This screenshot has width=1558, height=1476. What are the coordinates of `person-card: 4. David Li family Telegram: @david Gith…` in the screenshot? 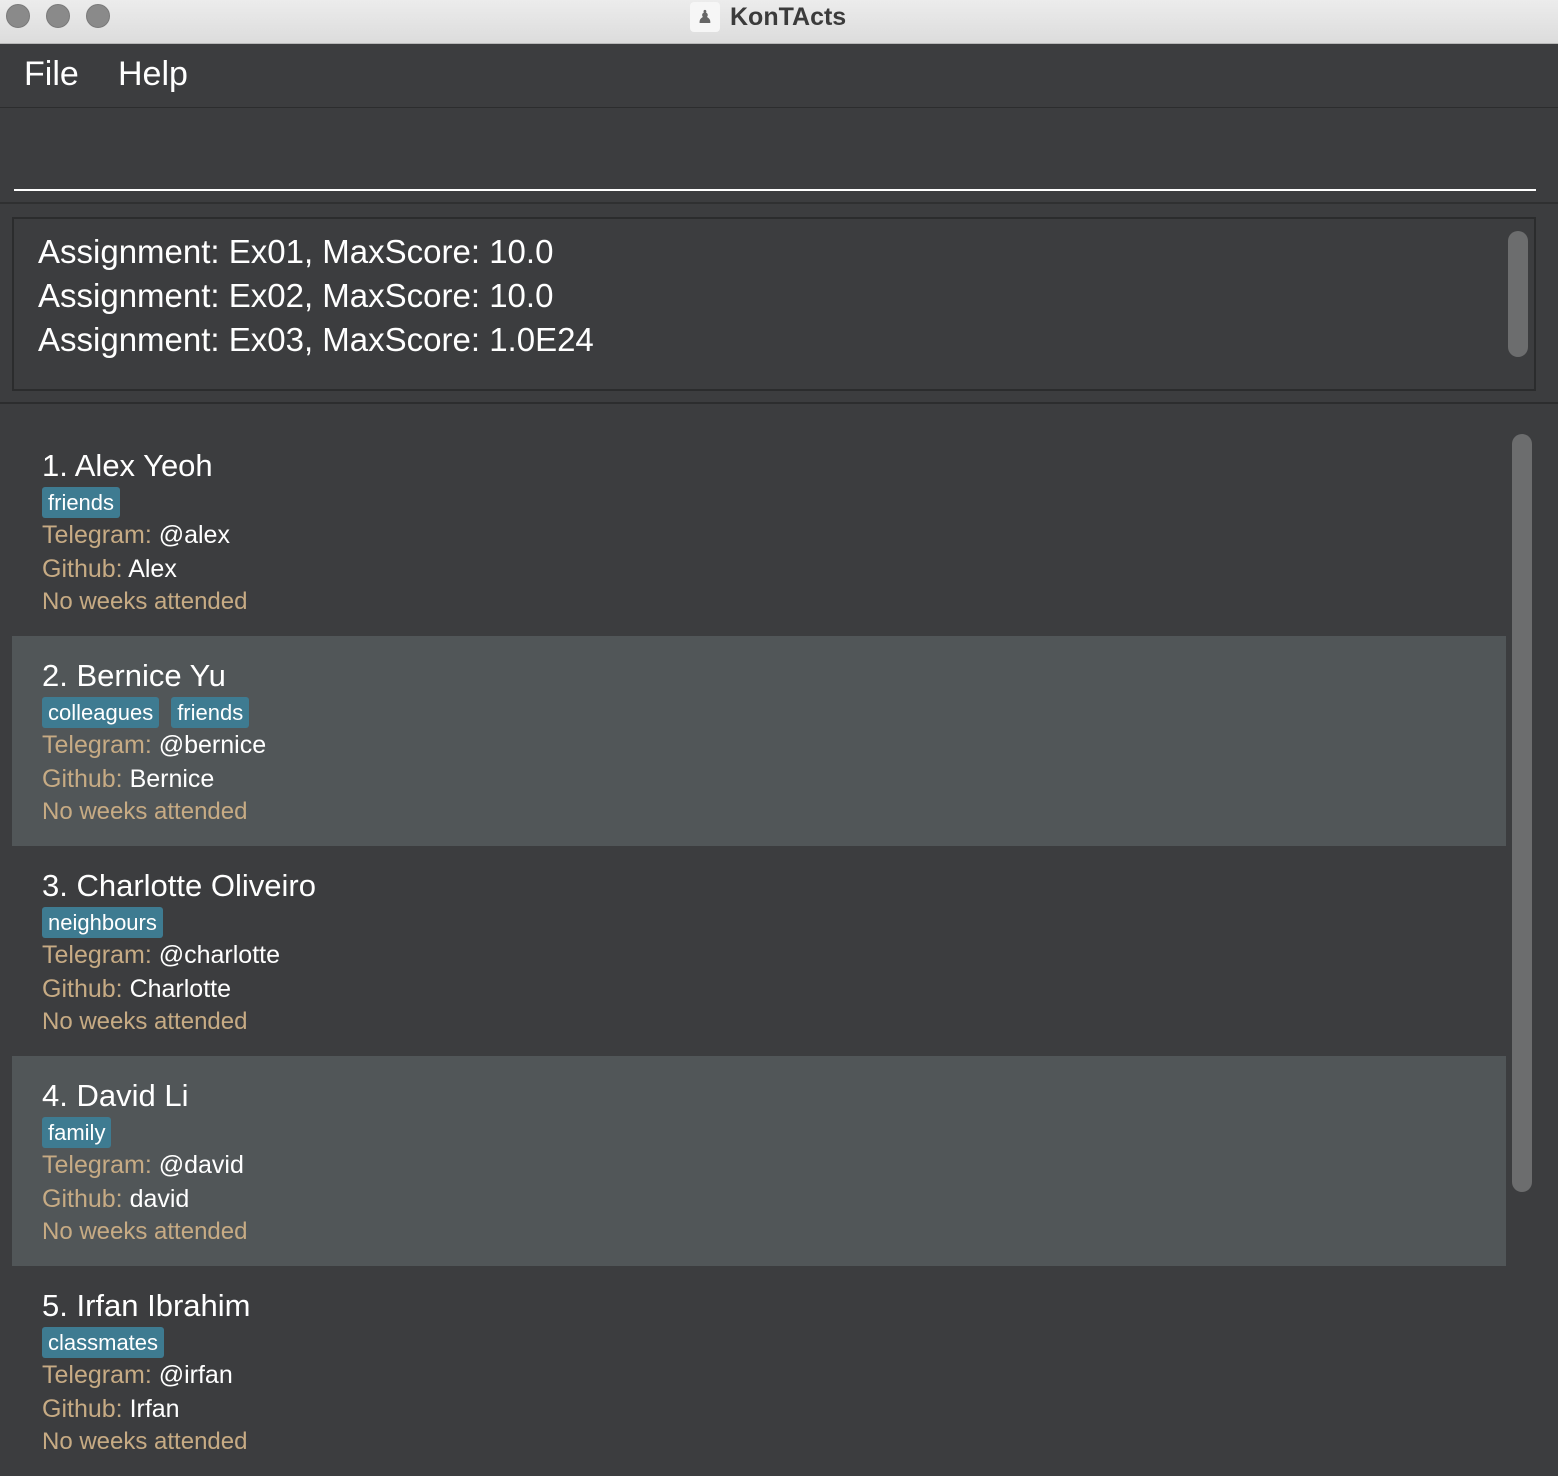 It's located at (759, 1161).